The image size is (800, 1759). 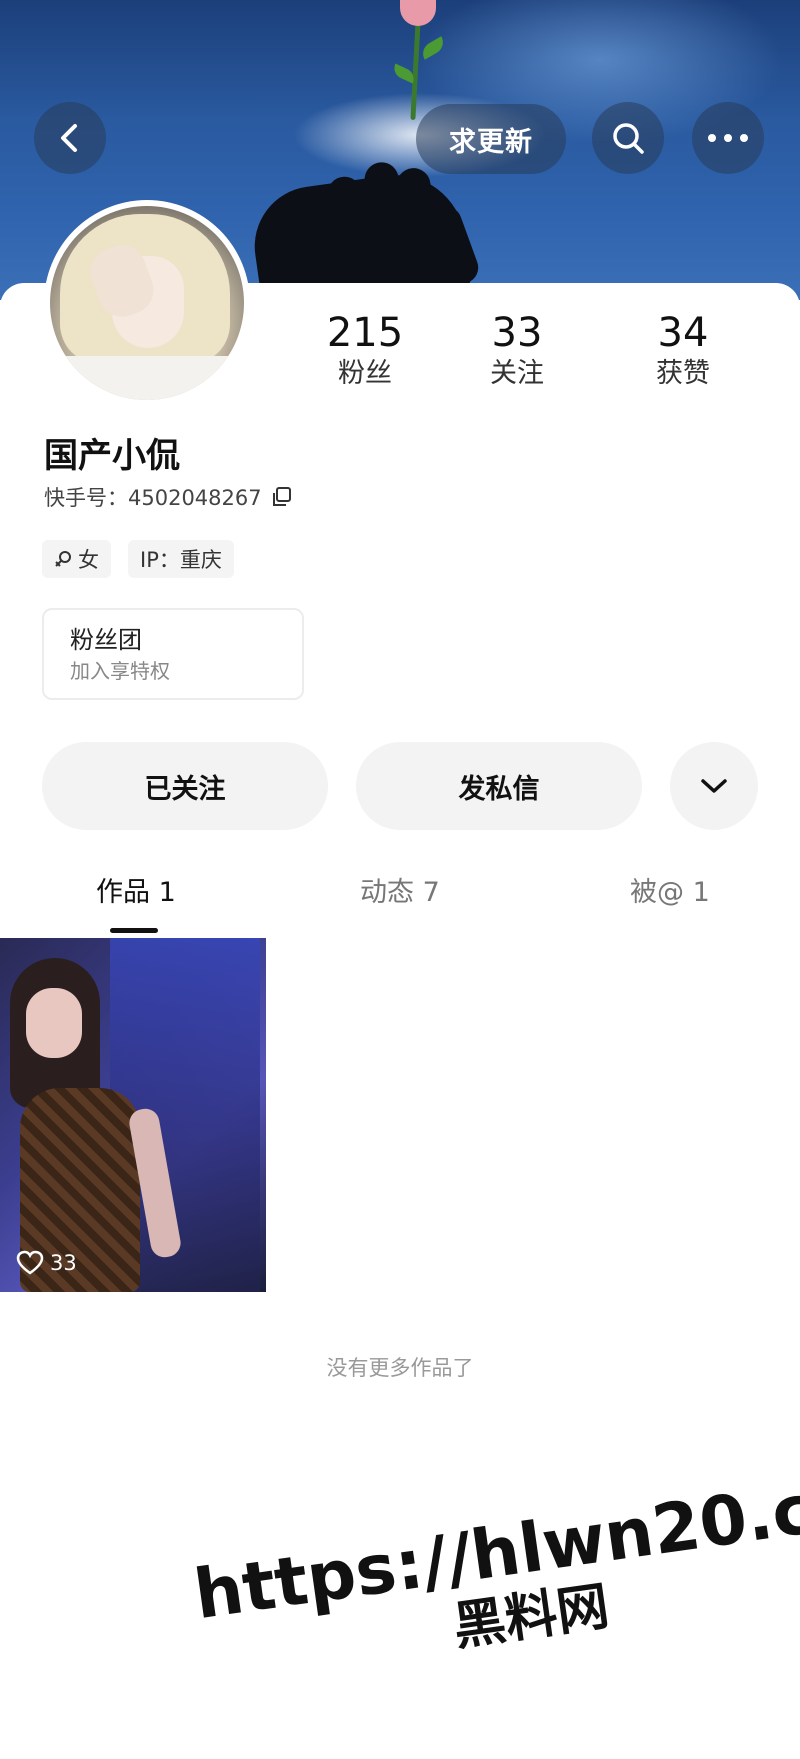 What do you see at coordinates (46, 1263) in the screenshot?
I see `work-likes: 33` at bounding box center [46, 1263].